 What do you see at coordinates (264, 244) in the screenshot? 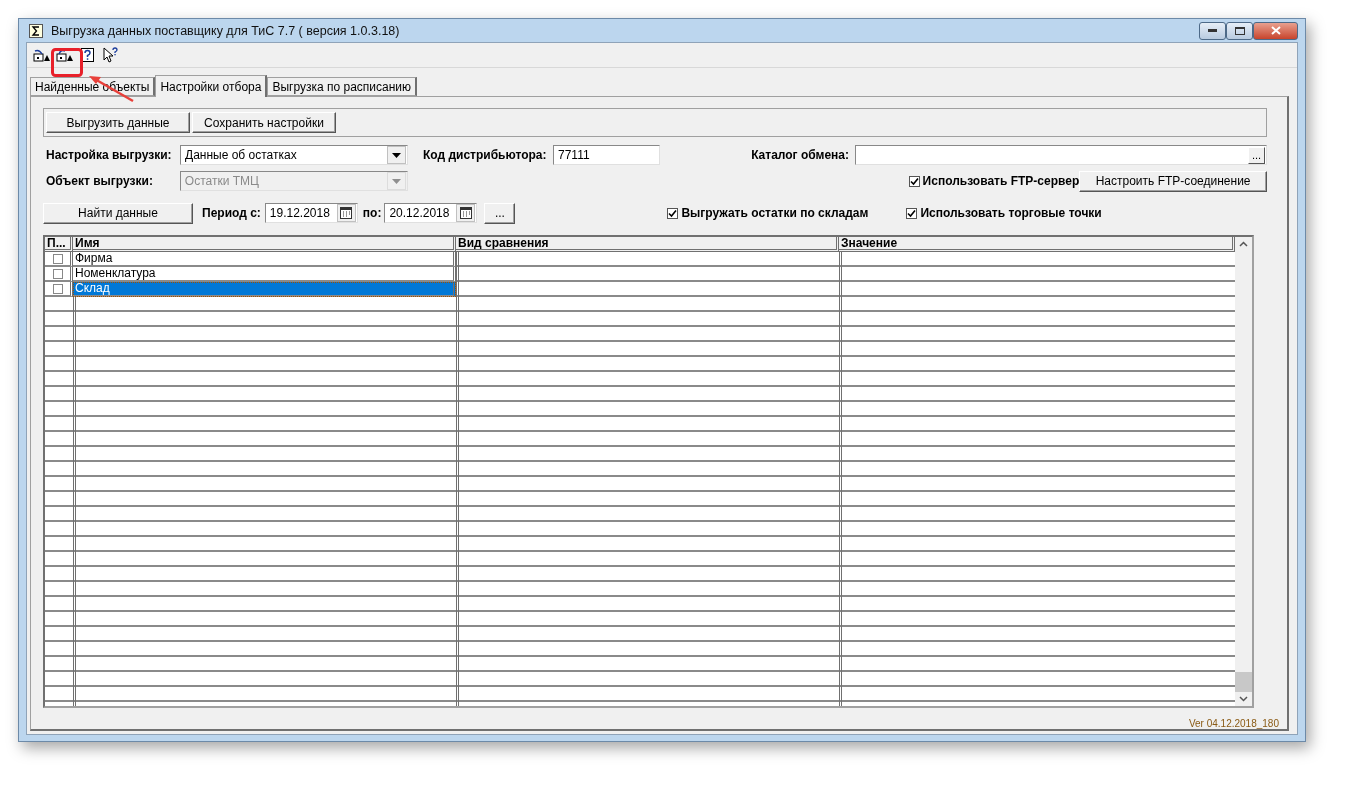
I see `column-header: Имя` at bounding box center [264, 244].